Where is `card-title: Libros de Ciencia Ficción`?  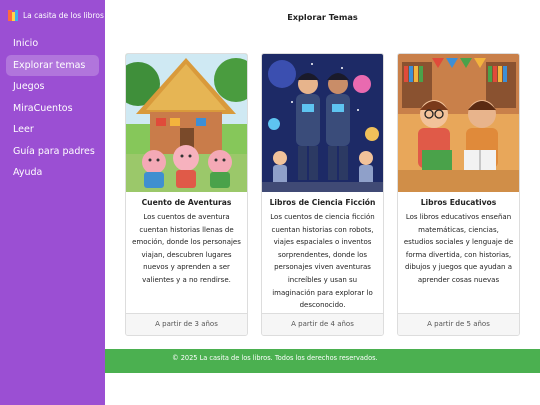 card-title: Libros de Ciencia Ficción is located at coordinates (322, 202).